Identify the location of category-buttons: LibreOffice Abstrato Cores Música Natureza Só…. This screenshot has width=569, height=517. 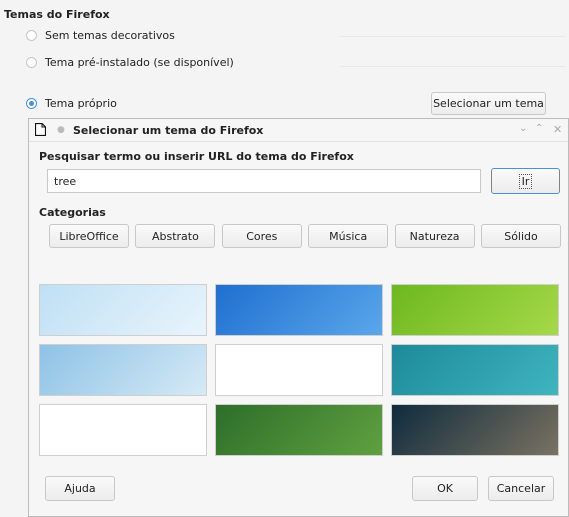
(305, 236).